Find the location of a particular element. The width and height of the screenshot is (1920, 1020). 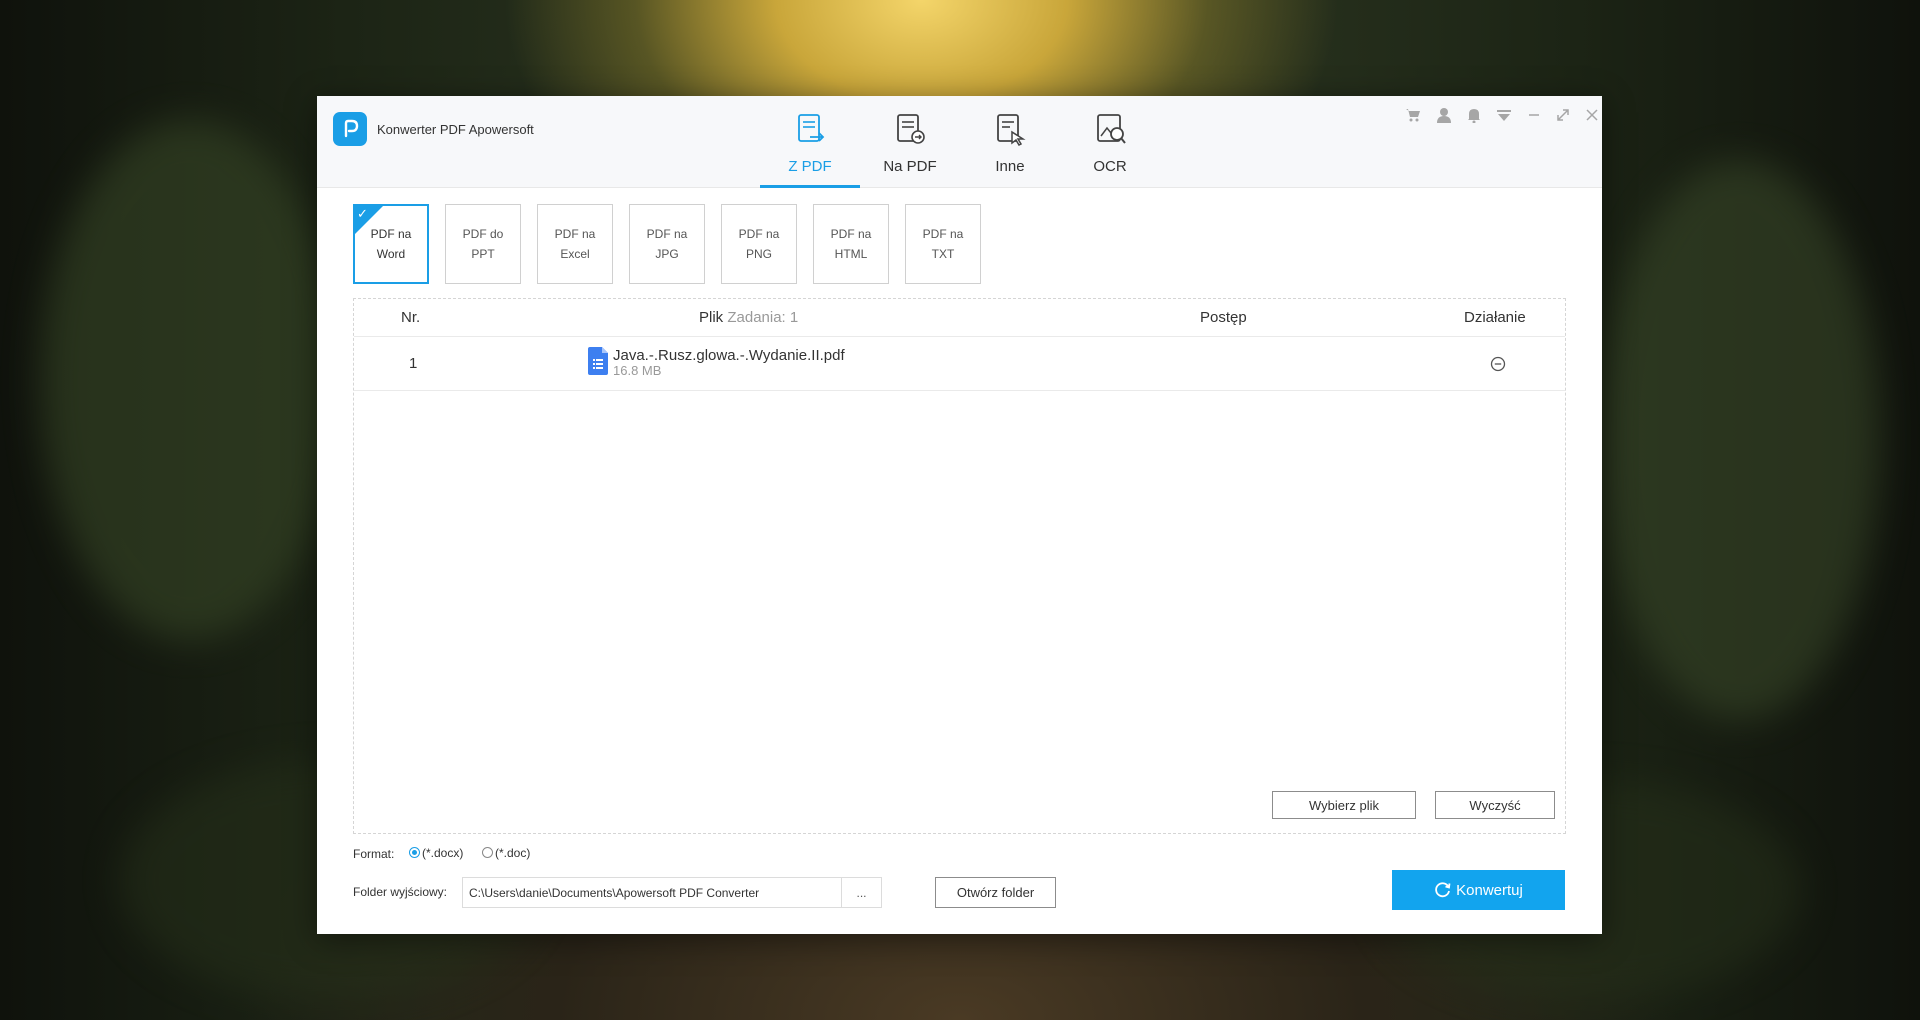

conversion-label: PDF na TXT is located at coordinates (943, 244).